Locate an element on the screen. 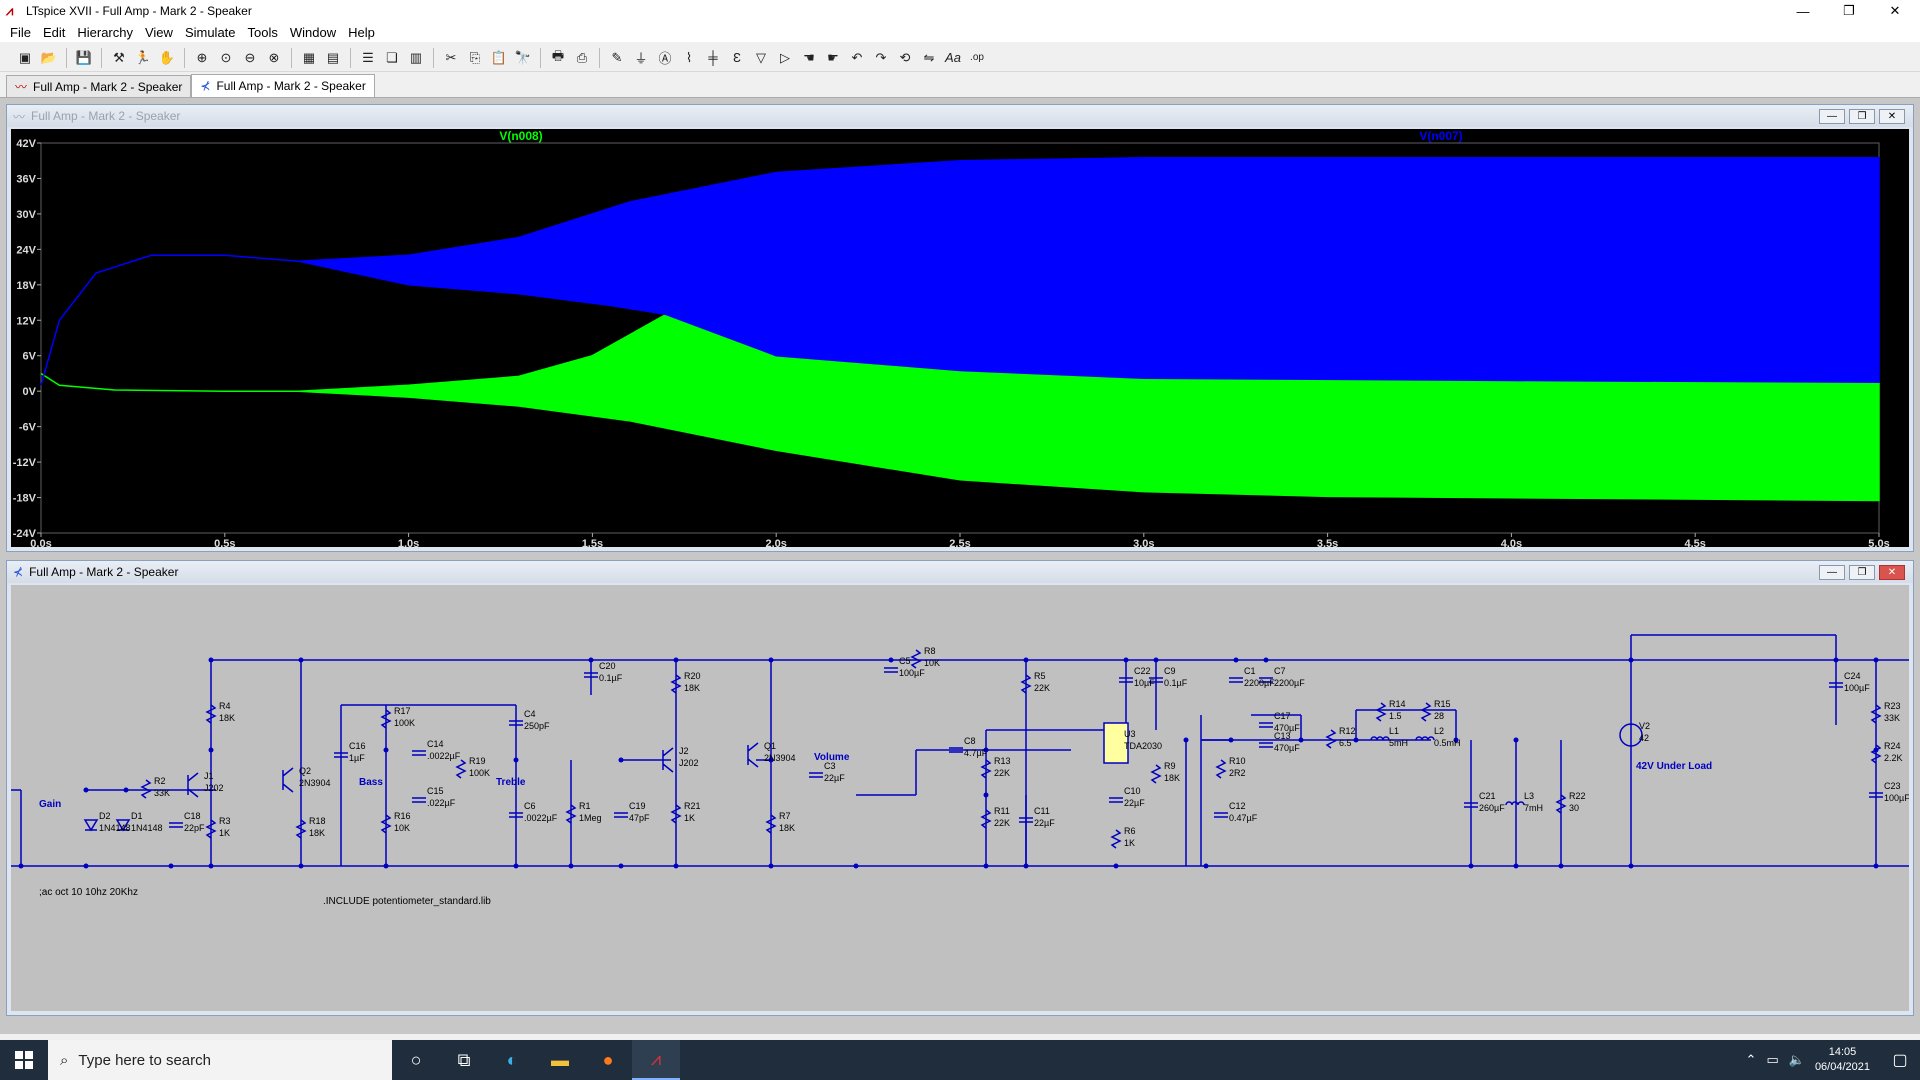 The width and height of the screenshot is (1920, 1080). meet-now-icon: ▭ is located at coordinates (1772, 1060).